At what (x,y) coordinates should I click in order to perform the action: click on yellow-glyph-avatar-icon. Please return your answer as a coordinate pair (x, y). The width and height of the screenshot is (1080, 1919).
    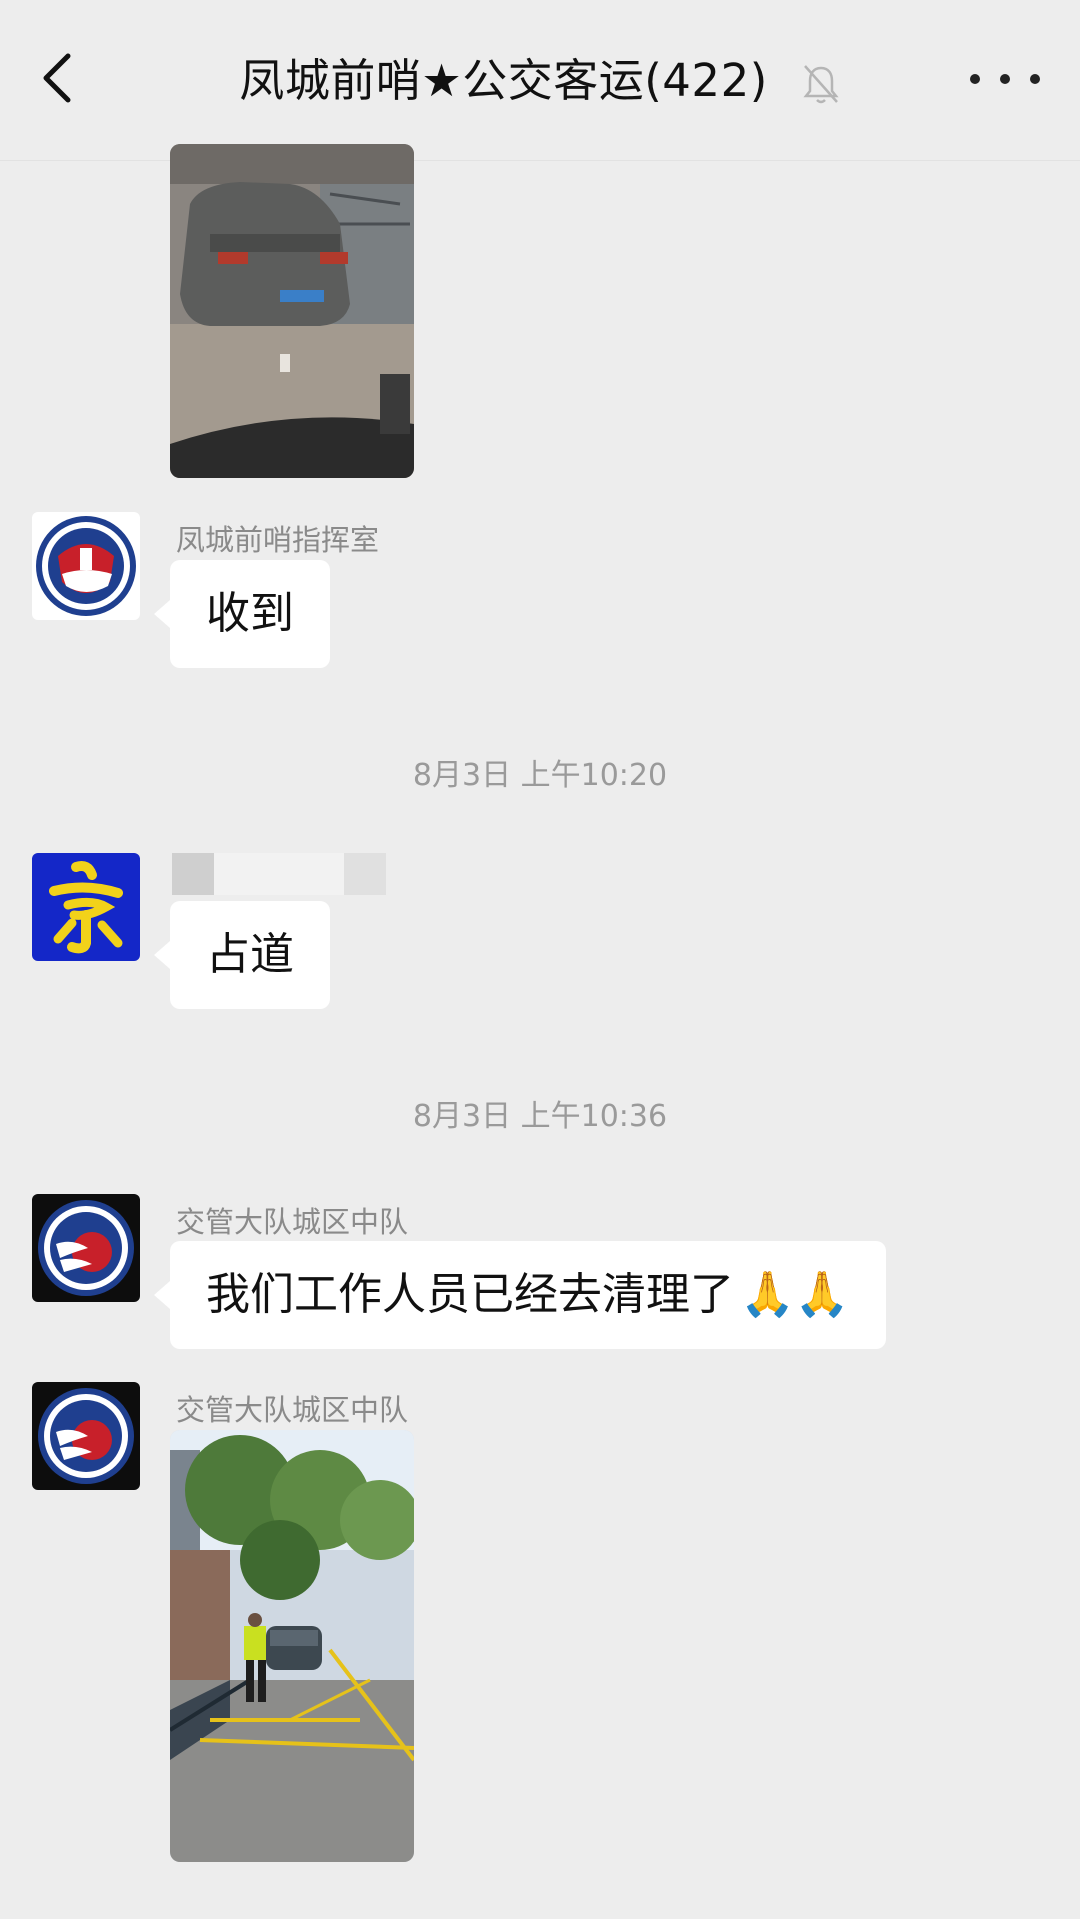
    Looking at the image, I should click on (86, 907).